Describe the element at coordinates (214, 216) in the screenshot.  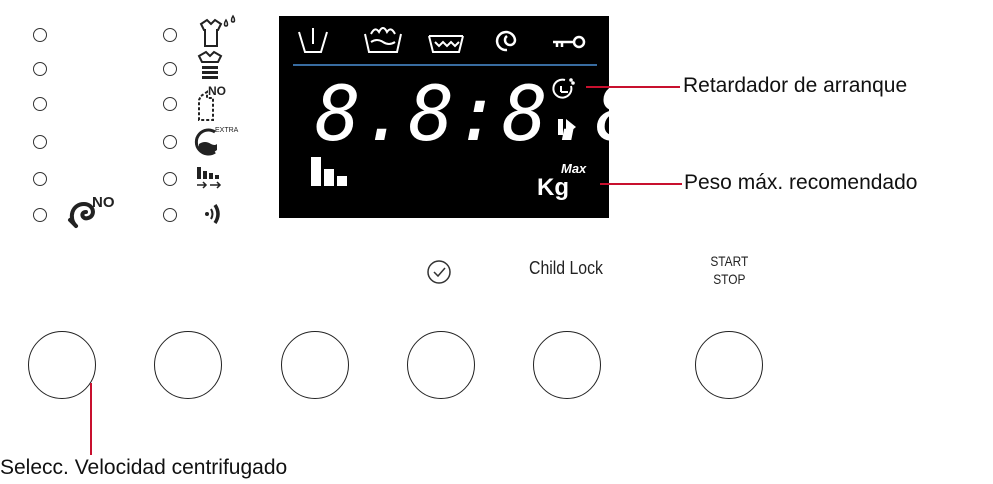
I see `sound-icon` at that location.